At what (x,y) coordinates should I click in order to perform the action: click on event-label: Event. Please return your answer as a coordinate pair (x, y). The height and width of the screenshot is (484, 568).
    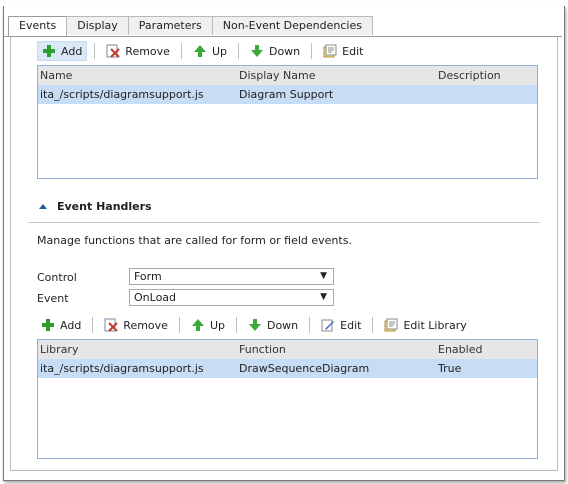
    Looking at the image, I should click on (53, 298).